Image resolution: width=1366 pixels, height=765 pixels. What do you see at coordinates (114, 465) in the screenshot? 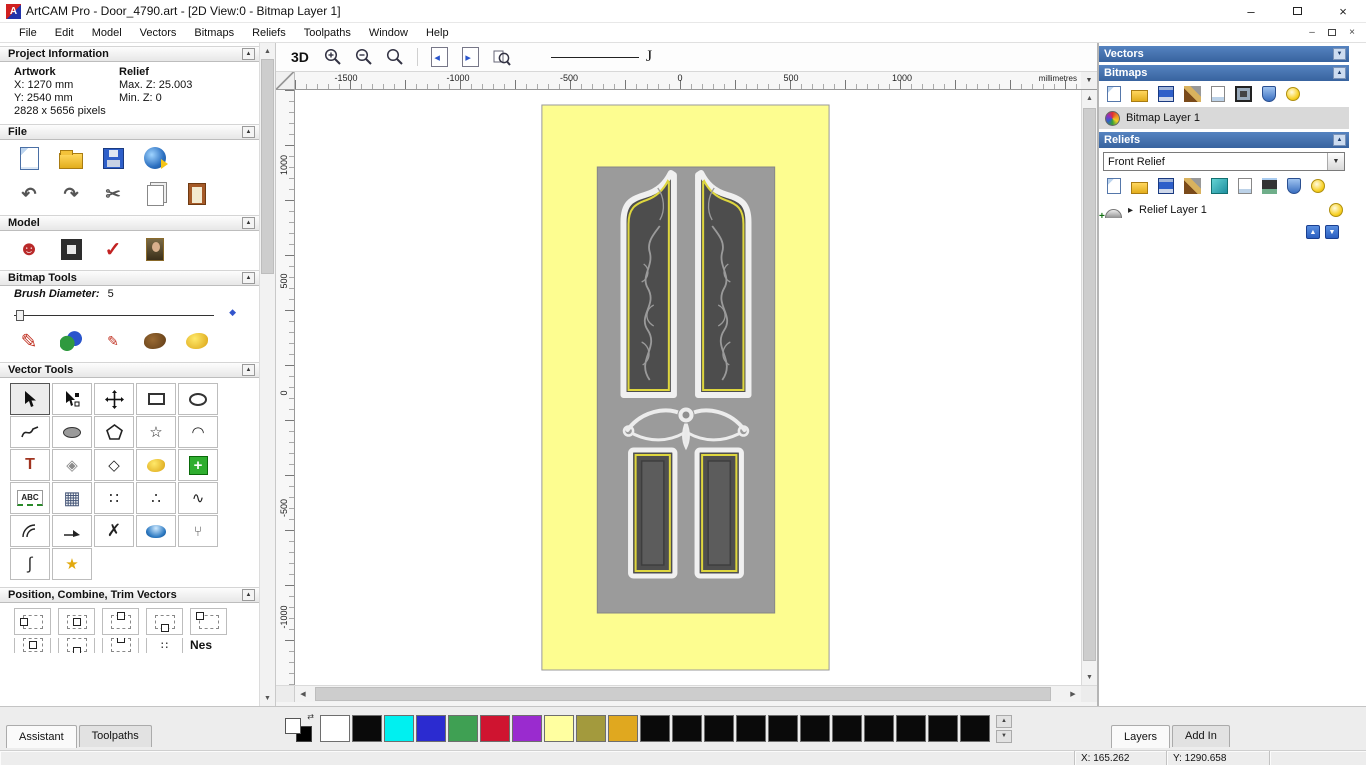
I see `offset-tool: ◇` at bounding box center [114, 465].